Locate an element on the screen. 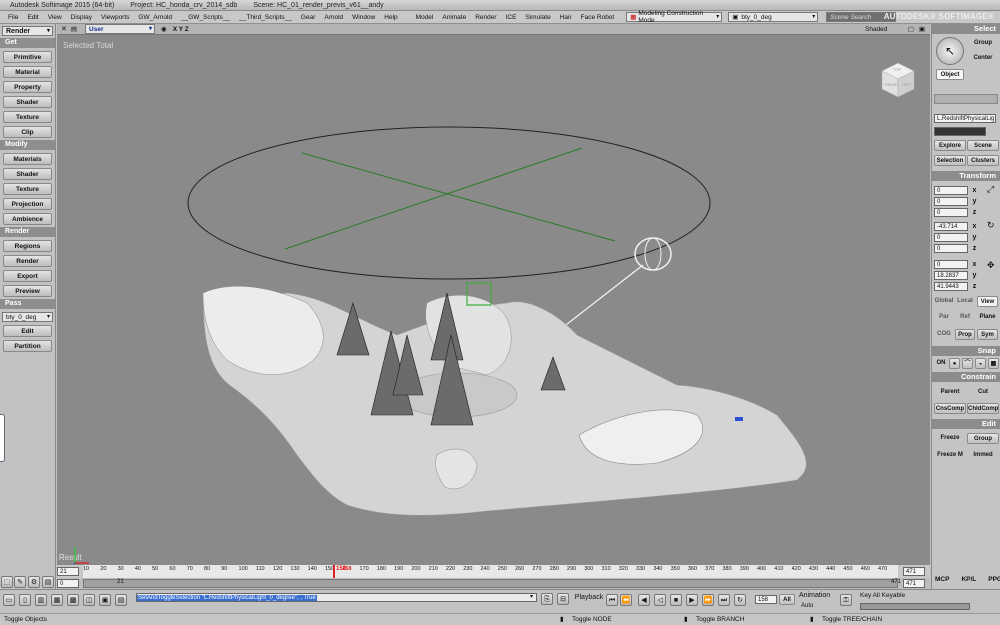 This screenshot has height=625, width=1000. range-slider: 0 21 471 471 is located at coordinates (493, 583).